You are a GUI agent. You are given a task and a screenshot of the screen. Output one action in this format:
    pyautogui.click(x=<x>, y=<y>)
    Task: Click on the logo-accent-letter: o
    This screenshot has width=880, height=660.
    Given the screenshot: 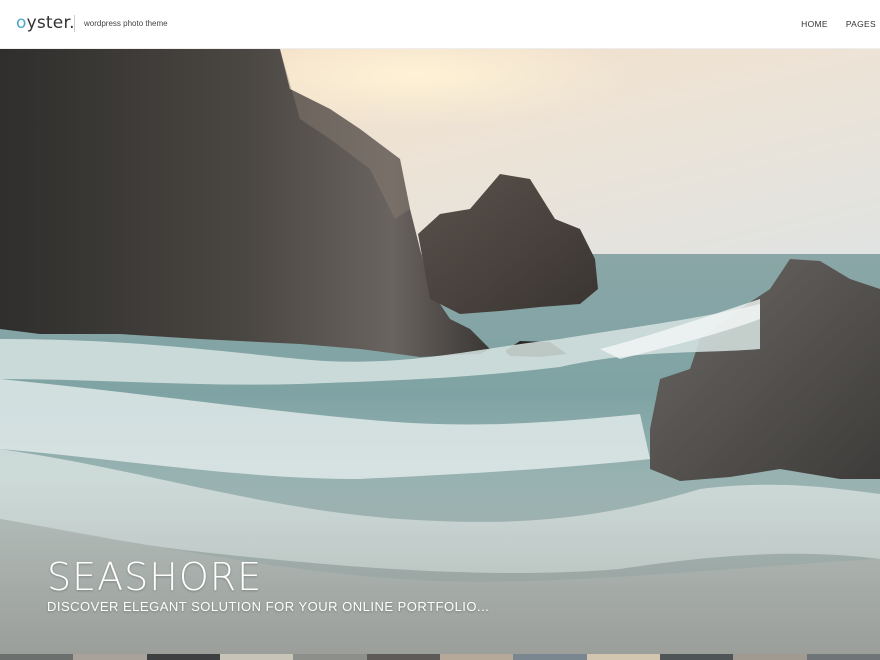 What is the action you would take?
    pyautogui.click(x=21, y=23)
    